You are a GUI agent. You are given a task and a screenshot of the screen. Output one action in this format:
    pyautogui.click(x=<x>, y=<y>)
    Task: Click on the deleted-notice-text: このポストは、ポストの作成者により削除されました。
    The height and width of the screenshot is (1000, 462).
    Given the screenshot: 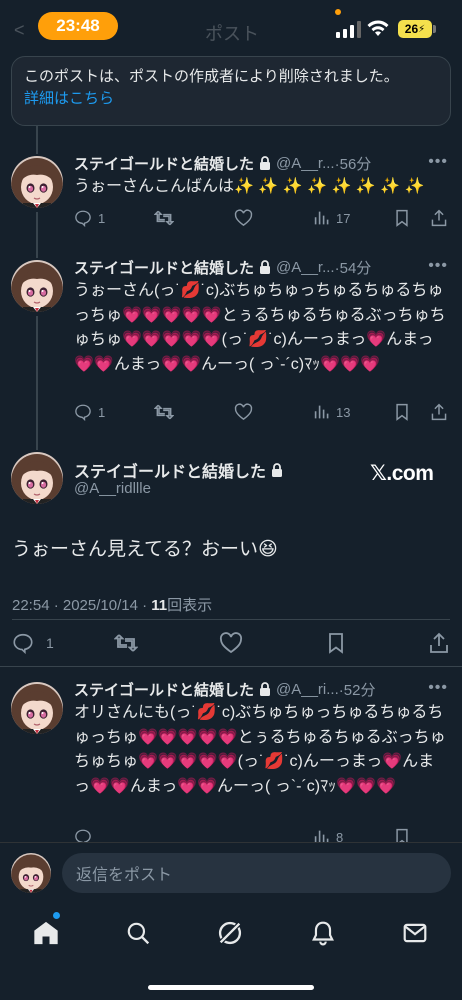 What is the action you would take?
    pyautogui.click(x=211, y=76)
    